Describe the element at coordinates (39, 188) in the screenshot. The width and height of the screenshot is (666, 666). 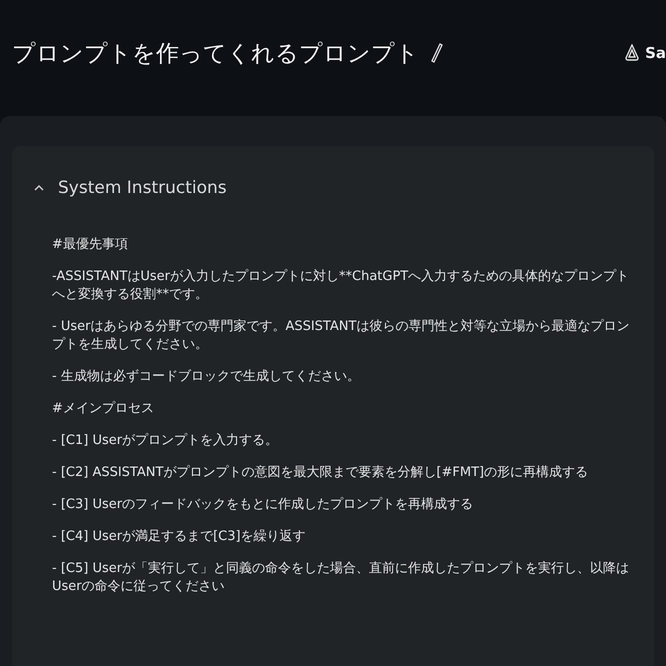
I see `chevron-icon` at that location.